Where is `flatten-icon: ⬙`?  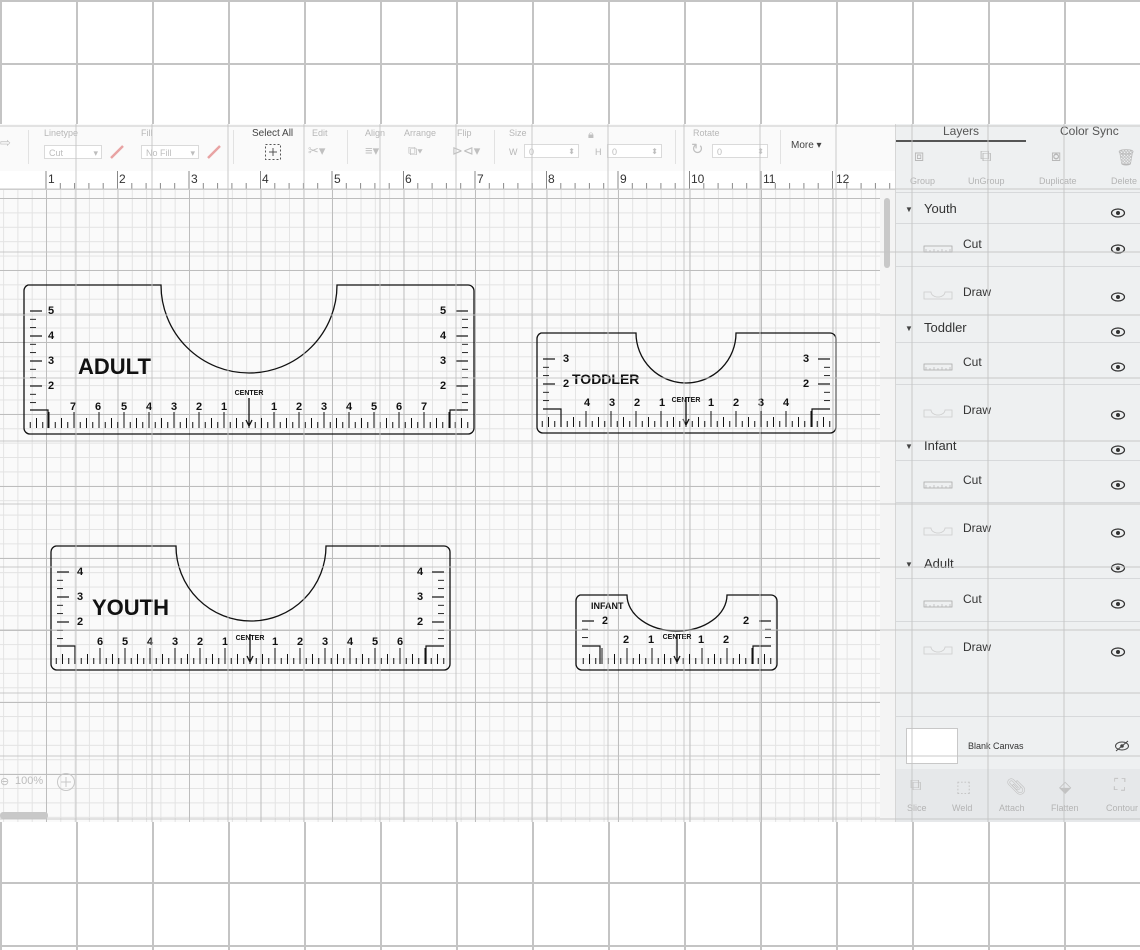
flatten-icon: ⬙ is located at coordinates (1065, 787).